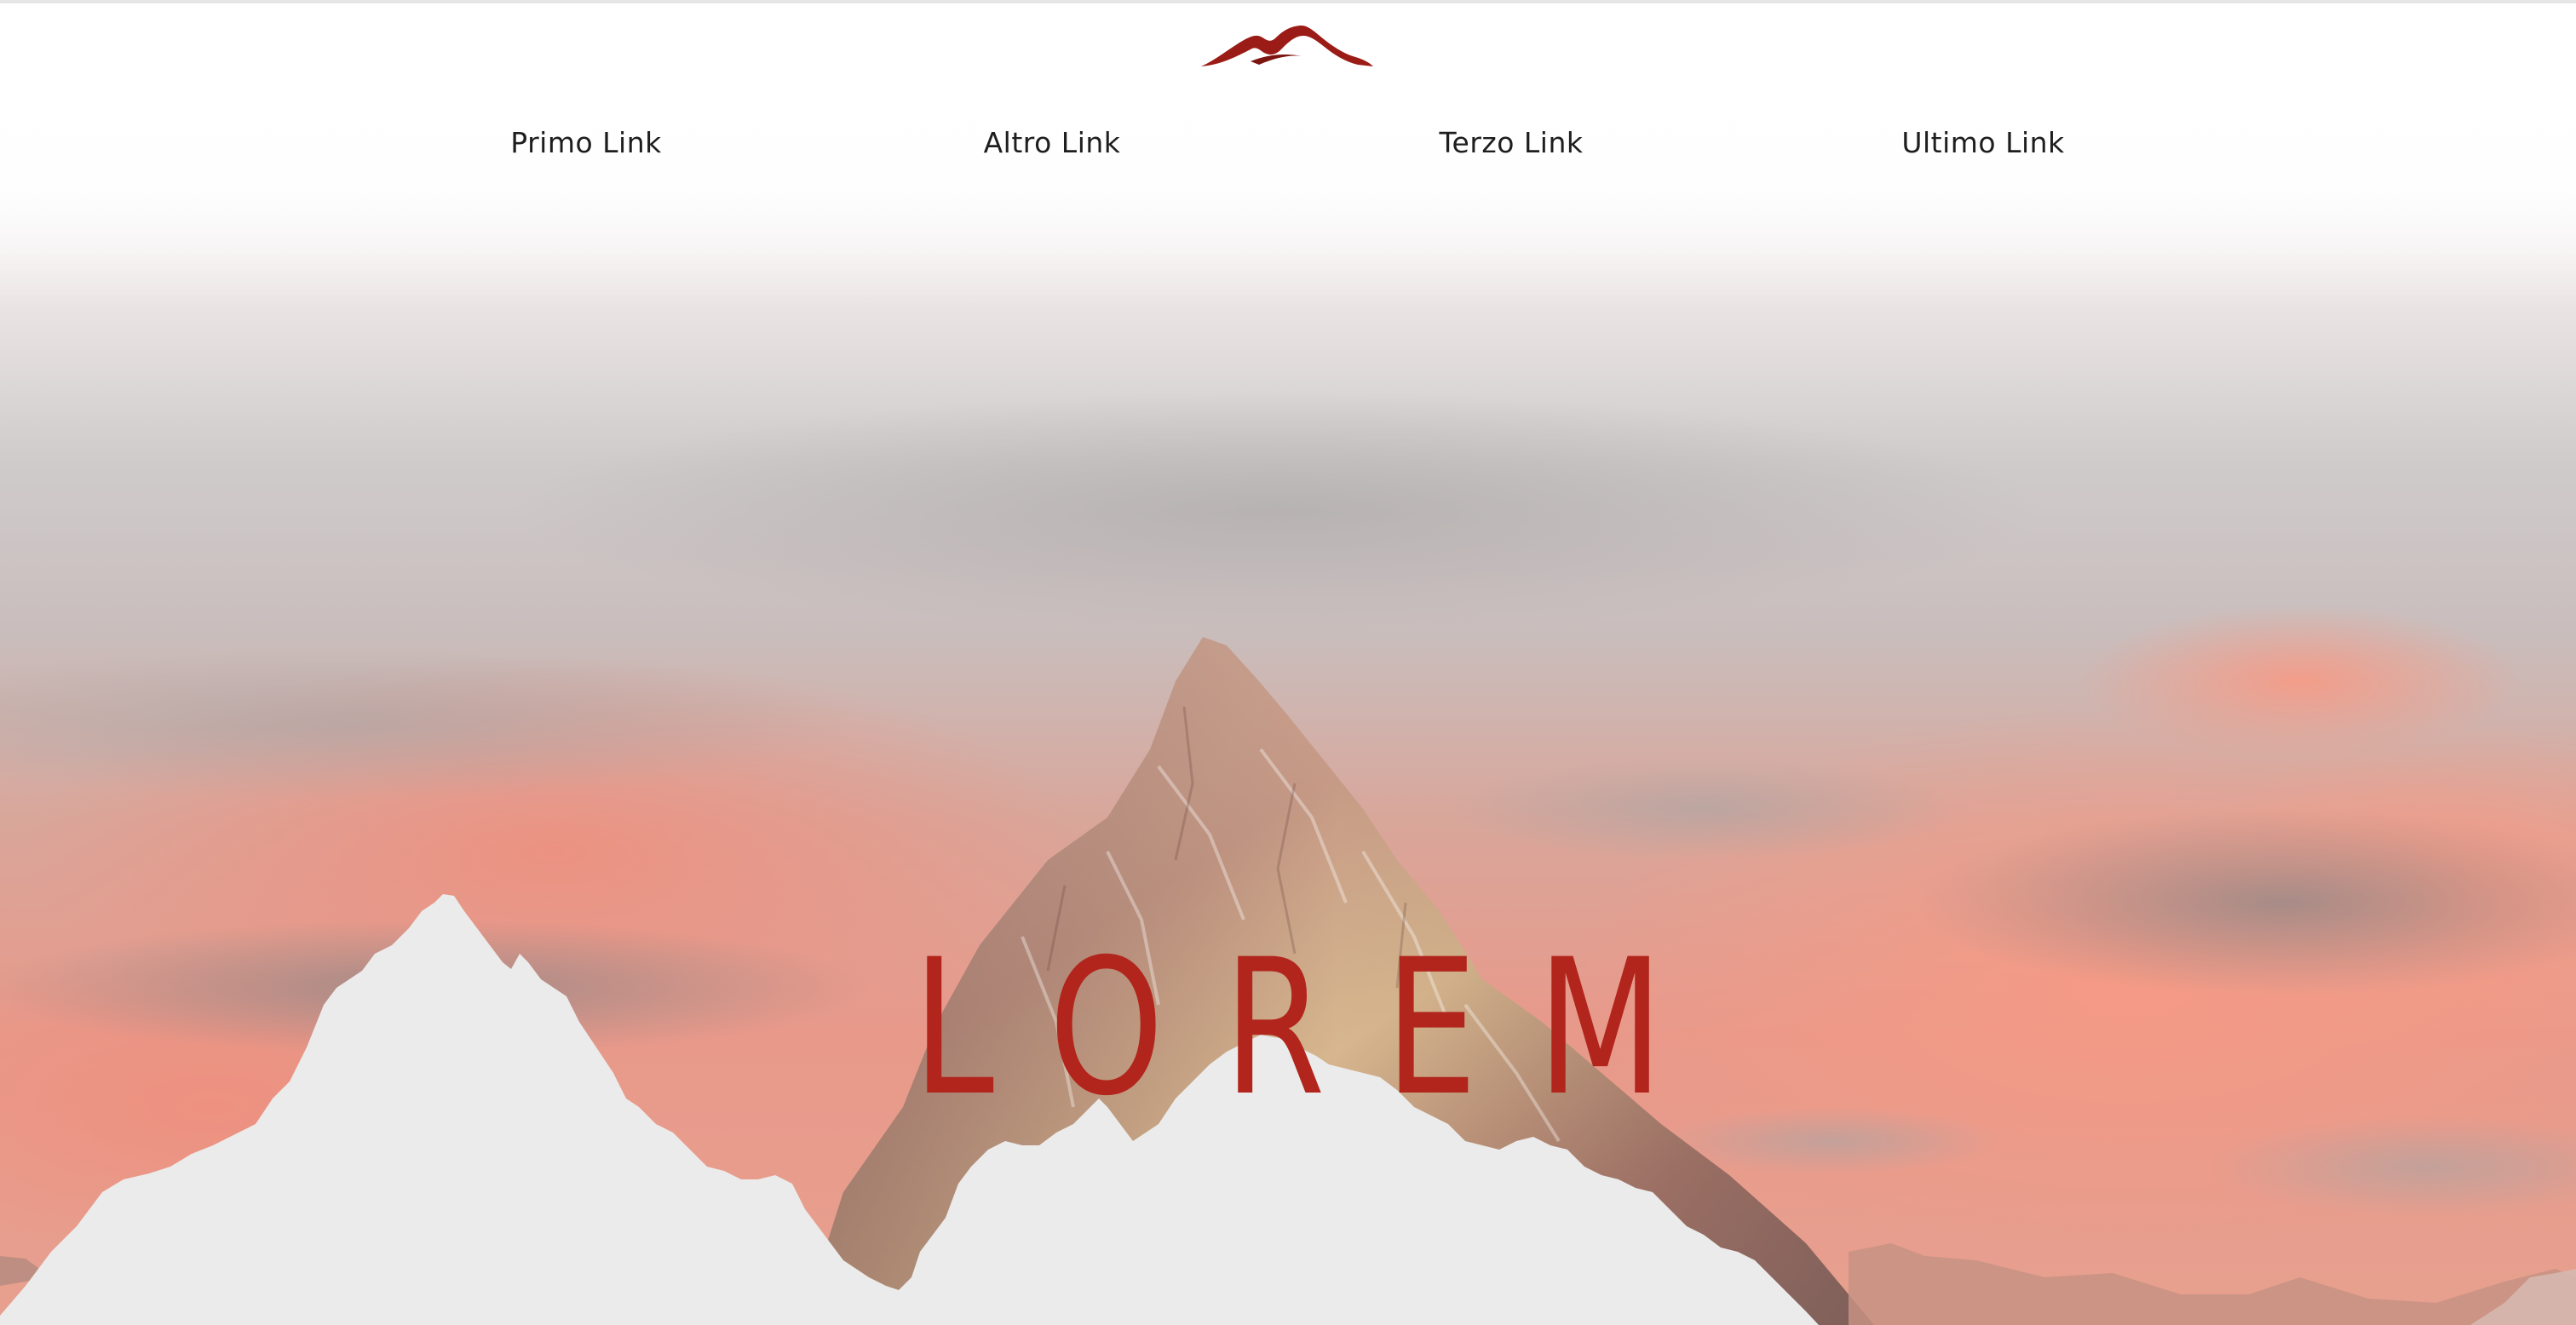 This screenshot has width=2576, height=1325. What do you see at coordinates (1053, 142) in the screenshot?
I see `nav-link-altro: Altro Link` at bounding box center [1053, 142].